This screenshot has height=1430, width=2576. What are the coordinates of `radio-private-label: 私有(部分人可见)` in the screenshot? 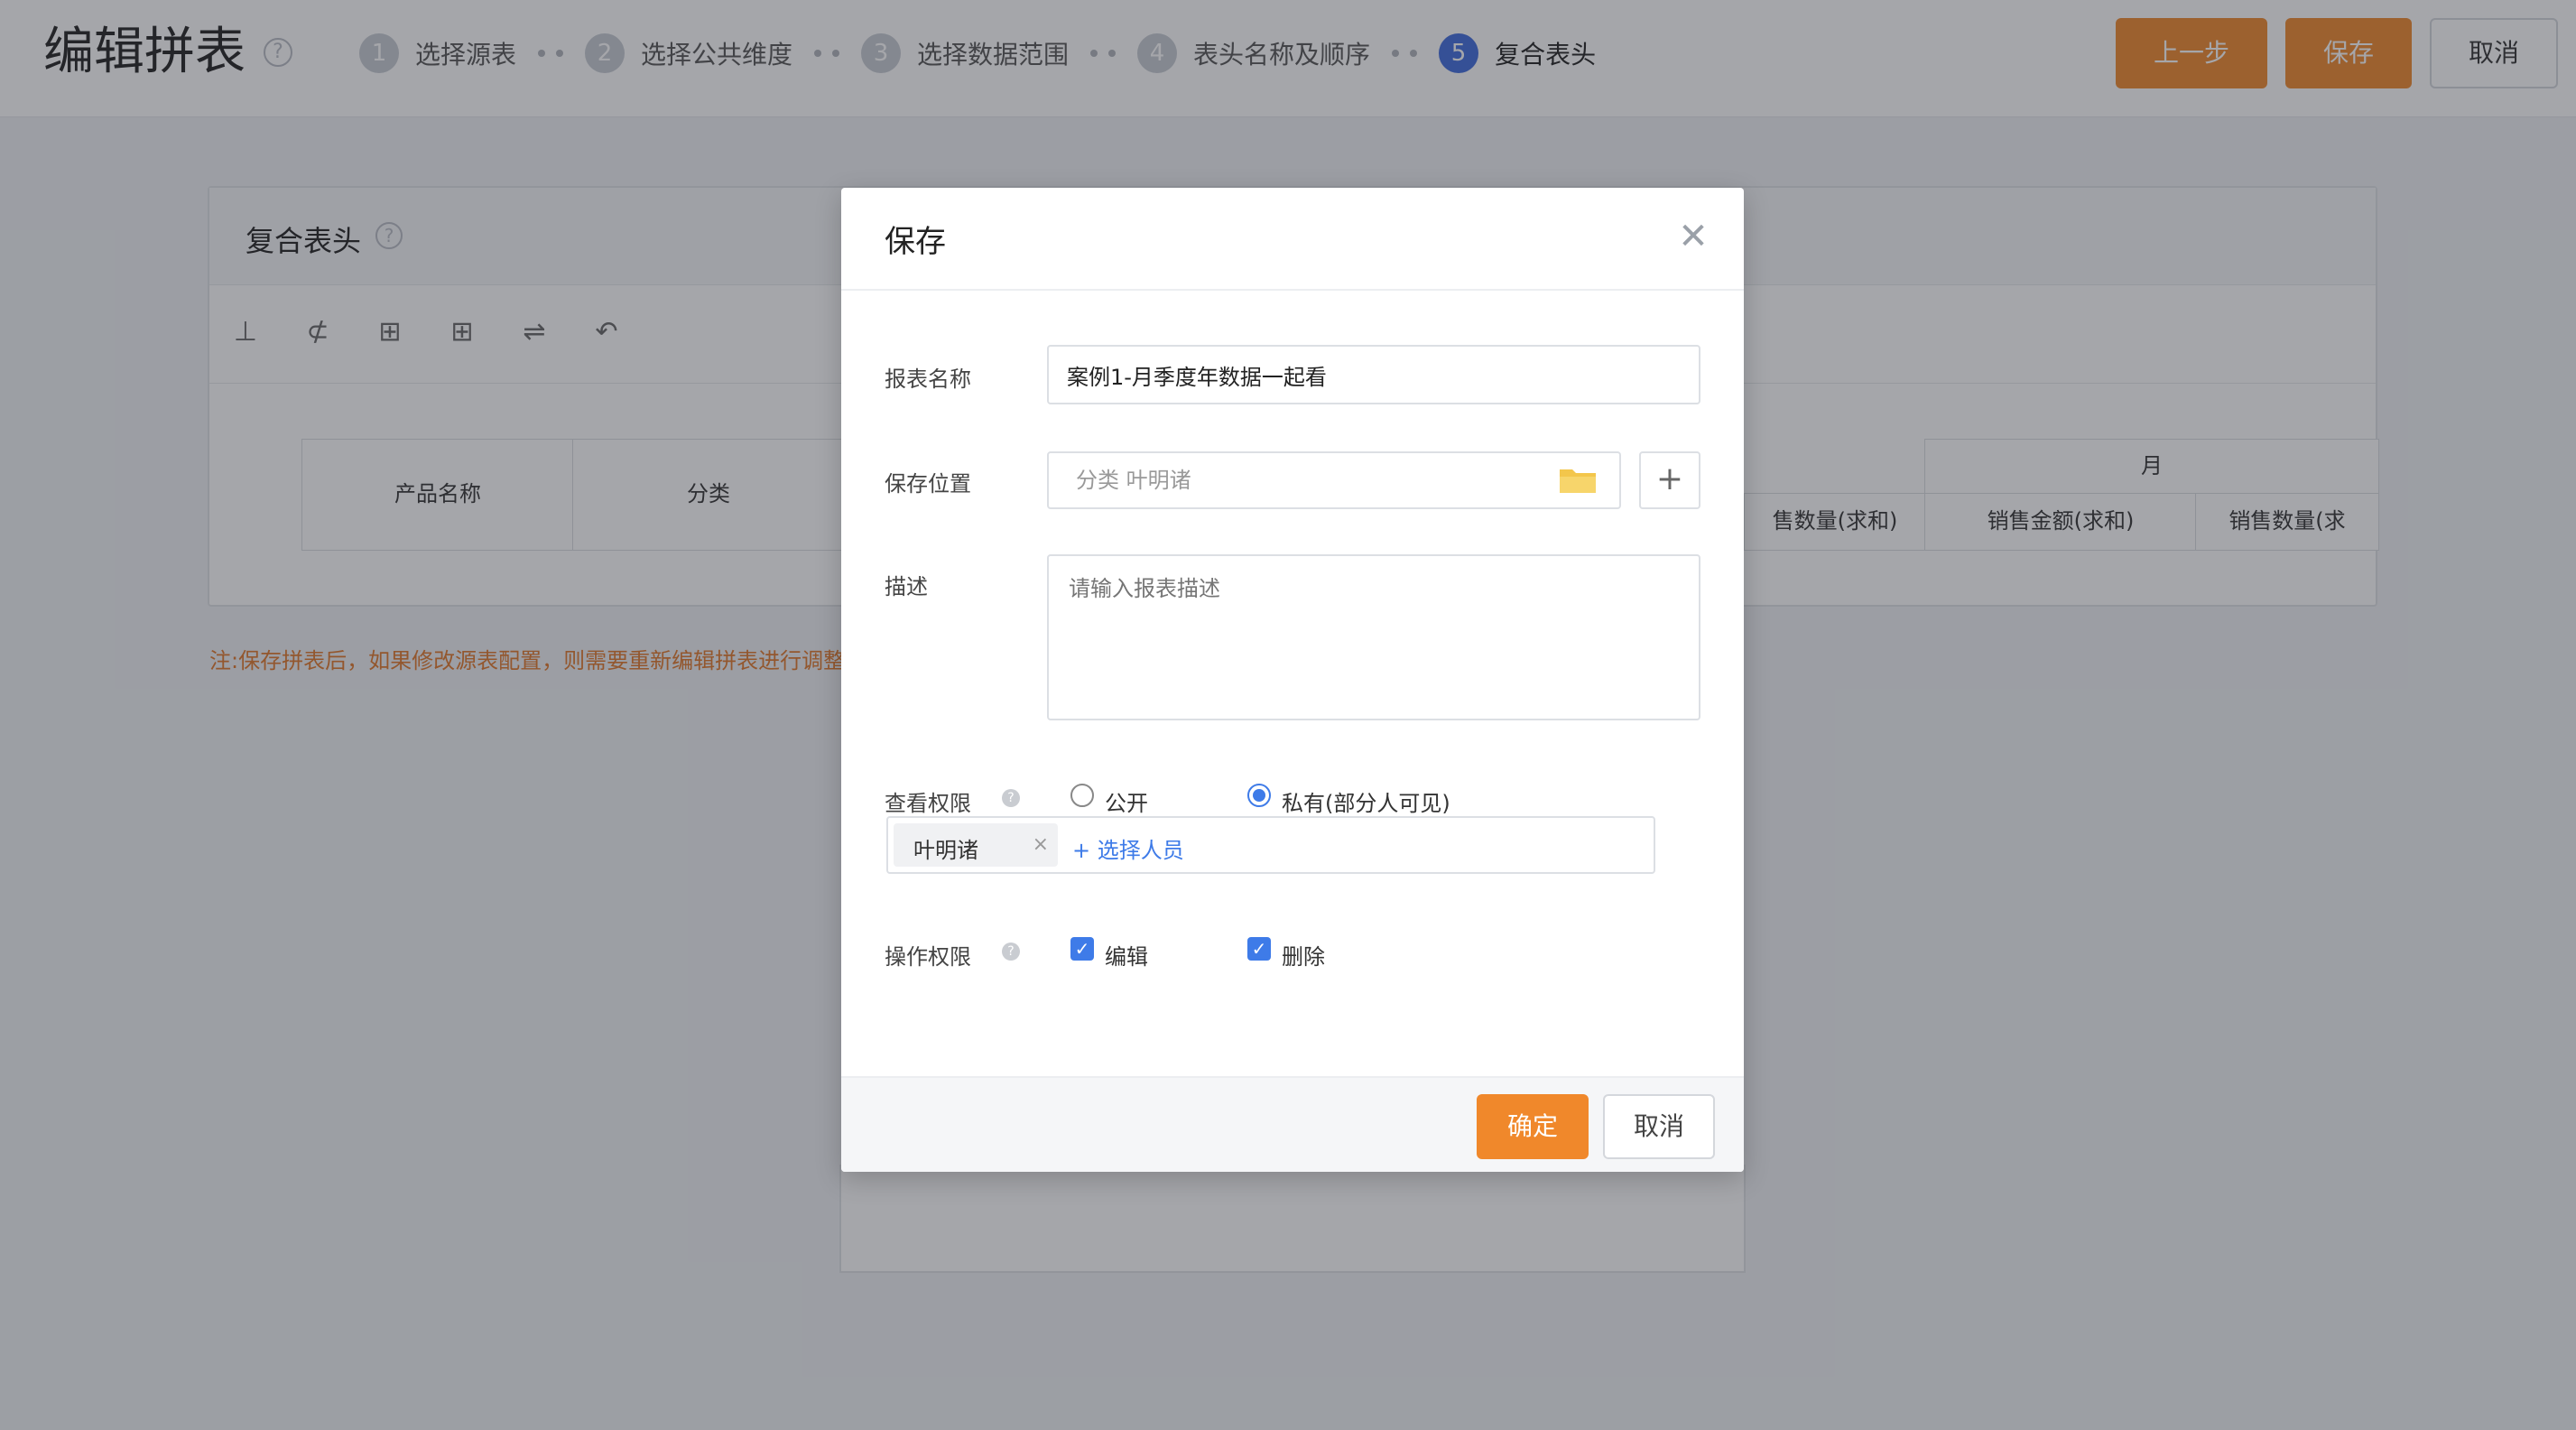 It's located at (1366, 801).